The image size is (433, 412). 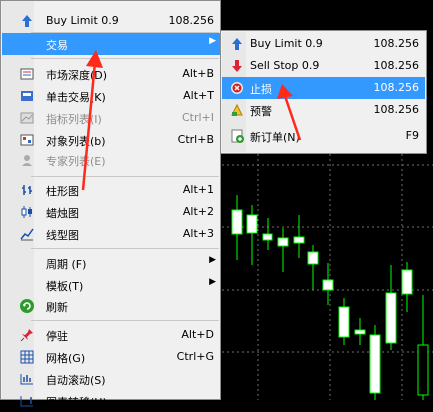 What do you see at coordinates (111, 44) in the screenshot?
I see `menu-item-trade: 交易 ▶` at bounding box center [111, 44].